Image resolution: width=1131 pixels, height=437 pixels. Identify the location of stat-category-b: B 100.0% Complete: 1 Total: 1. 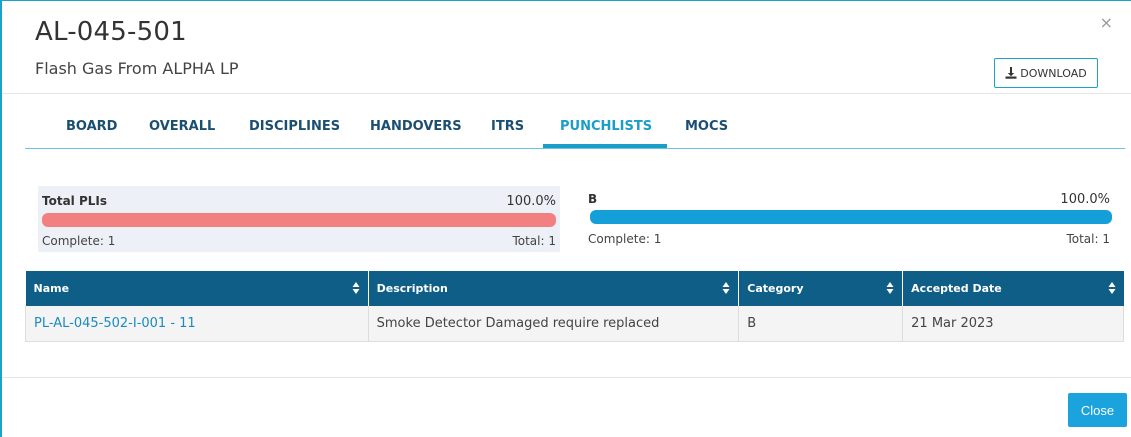
(849, 219).